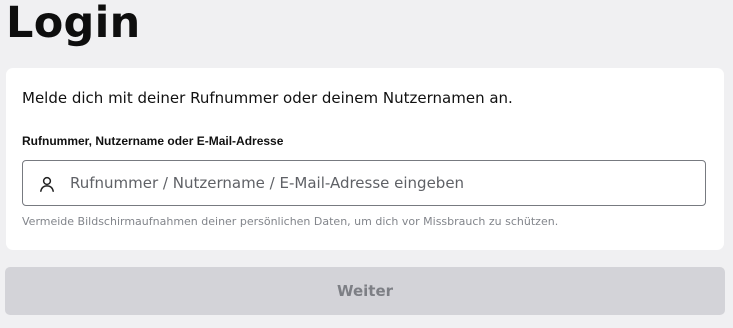  Describe the element at coordinates (365, 291) in the screenshot. I see `next-button: Weiter` at that location.